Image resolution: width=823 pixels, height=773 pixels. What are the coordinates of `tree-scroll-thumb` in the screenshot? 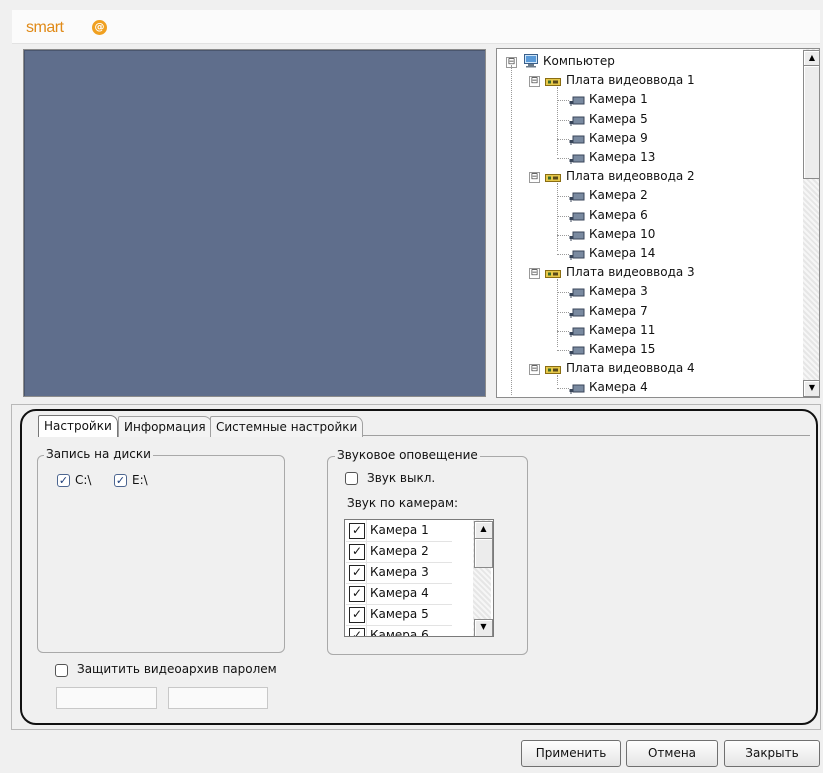 It's located at (811, 122).